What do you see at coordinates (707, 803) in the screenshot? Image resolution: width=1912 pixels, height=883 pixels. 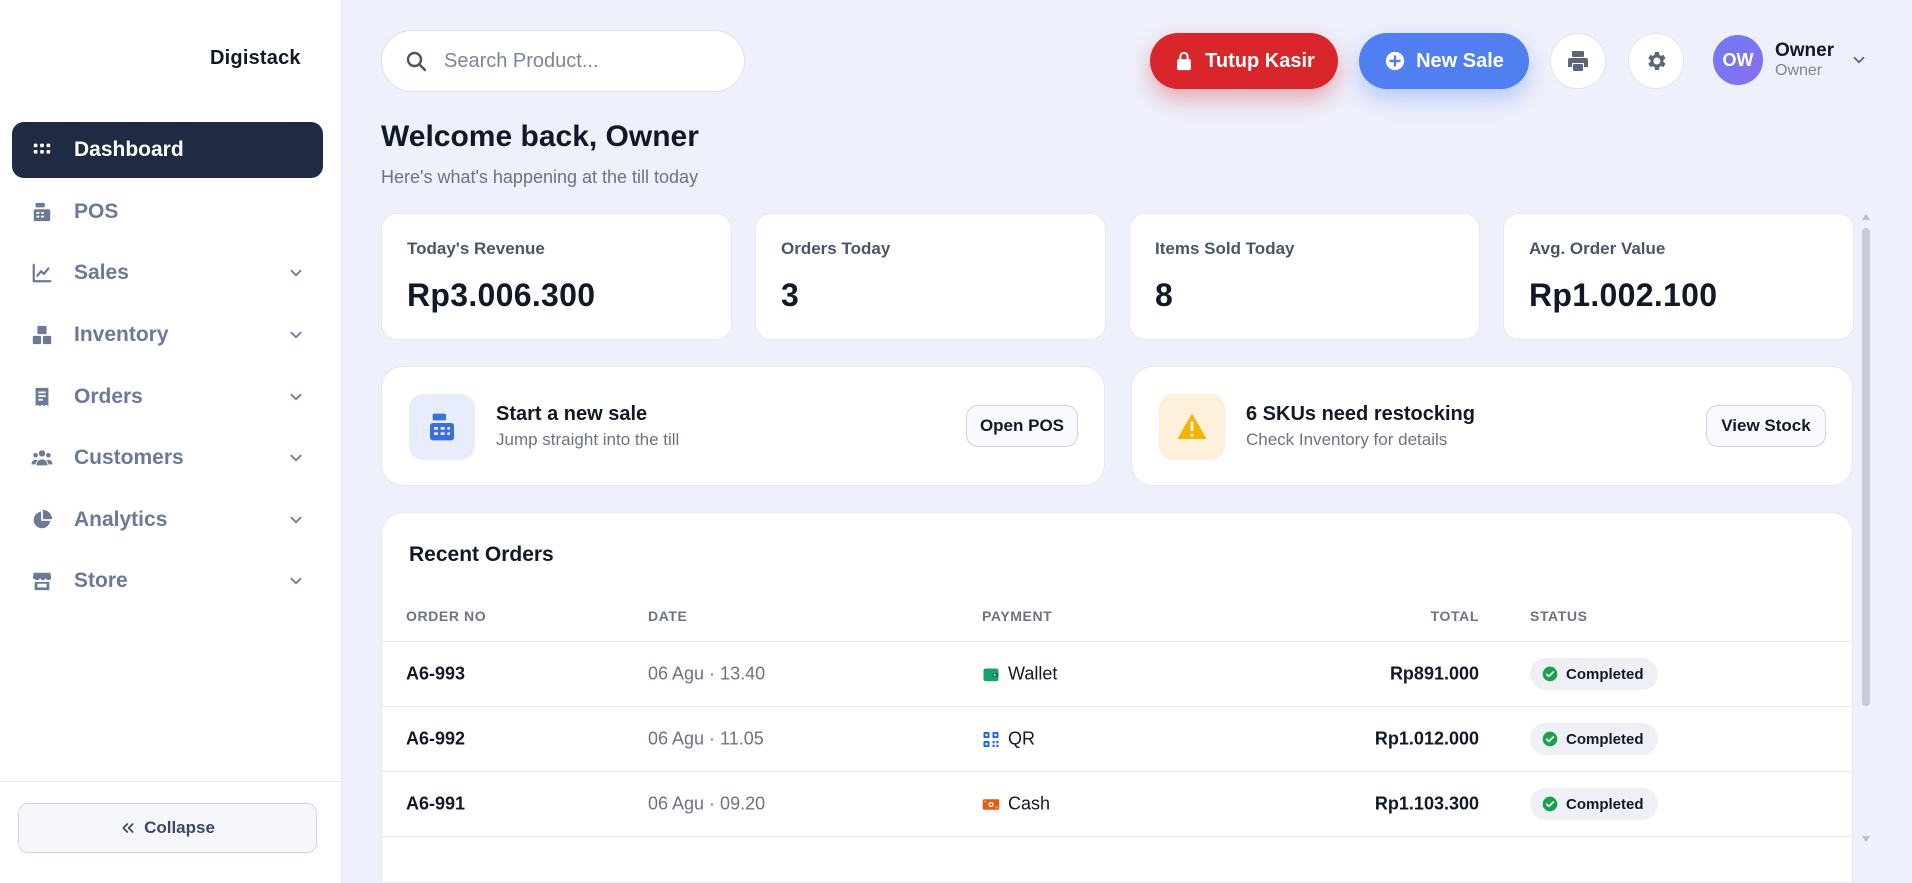 I see `order-date: 06 Agu · 09.20` at bounding box center [707, 803].